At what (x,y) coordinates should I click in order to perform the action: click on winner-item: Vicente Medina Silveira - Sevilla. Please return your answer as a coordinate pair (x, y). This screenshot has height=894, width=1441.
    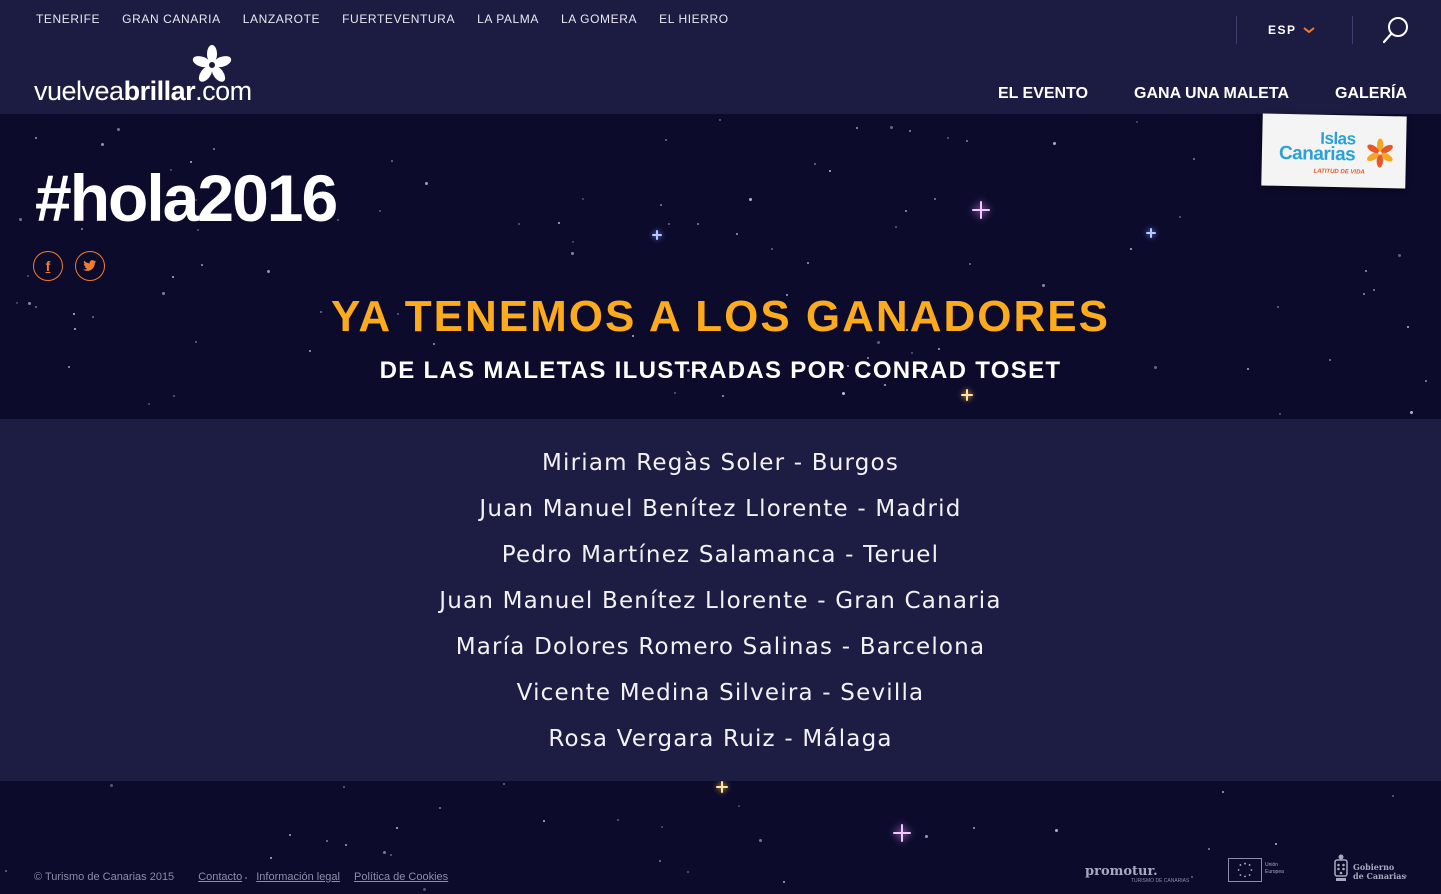
    Looking at the image, I should click on (720, 693).